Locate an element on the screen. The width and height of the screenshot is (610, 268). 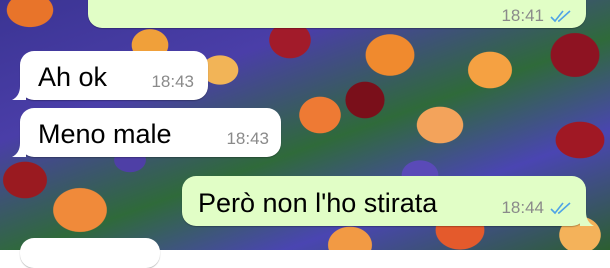
message-meta: 18:44 is located at coordinates (536, 209).